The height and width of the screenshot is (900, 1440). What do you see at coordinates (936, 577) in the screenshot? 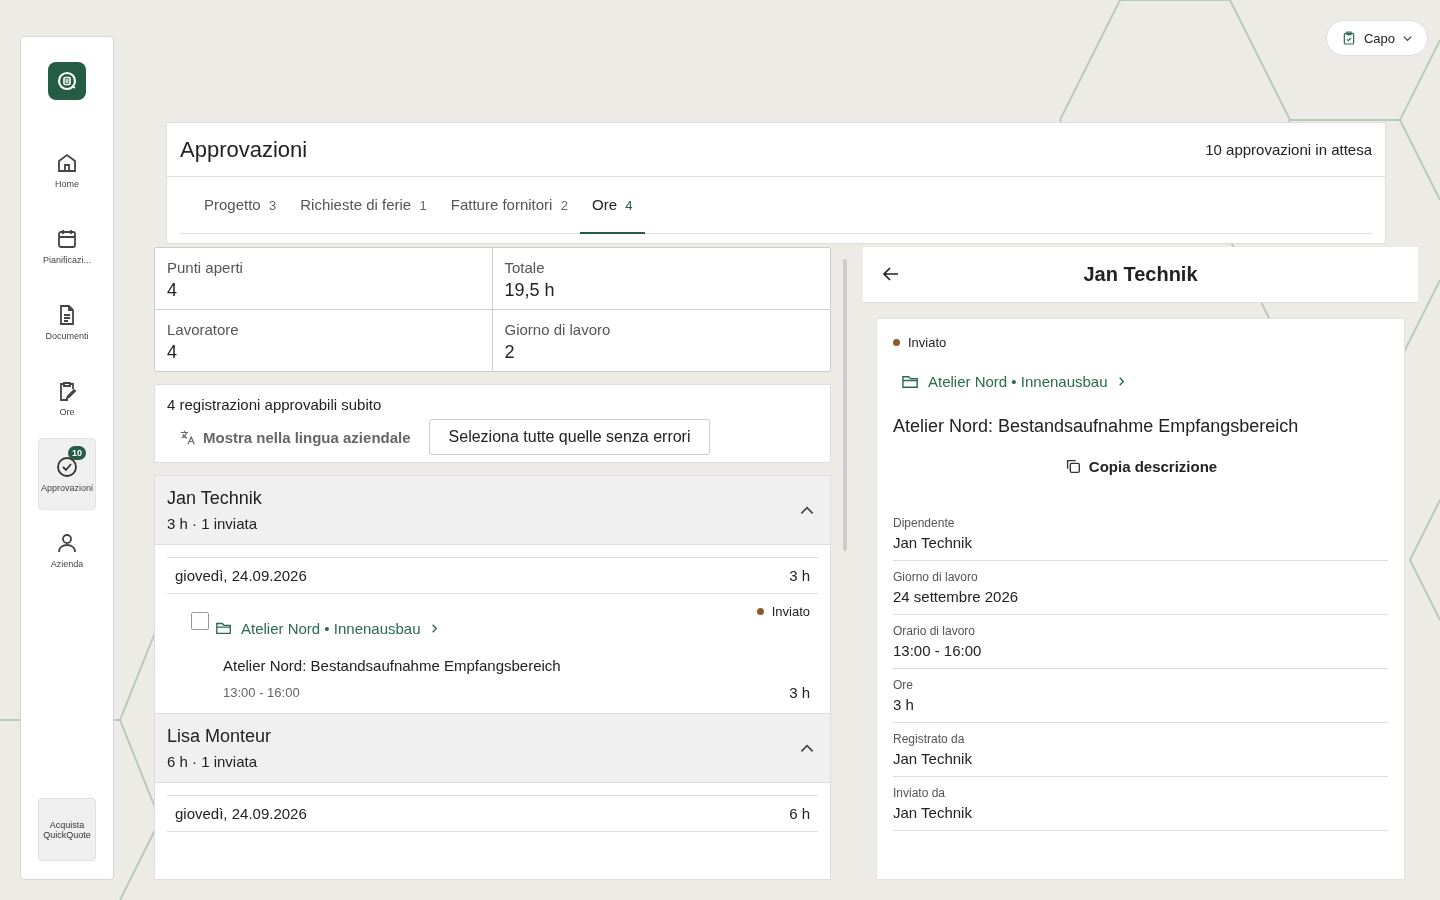
I see `field-label: Giorno di lavoro` at bounding box center [936, 577].